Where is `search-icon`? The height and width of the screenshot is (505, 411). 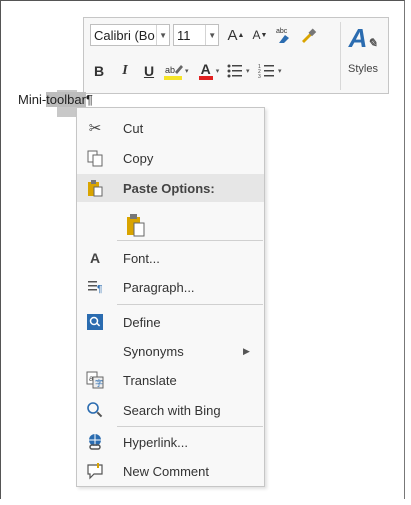
search-icon is located at coordinates (95, 410).